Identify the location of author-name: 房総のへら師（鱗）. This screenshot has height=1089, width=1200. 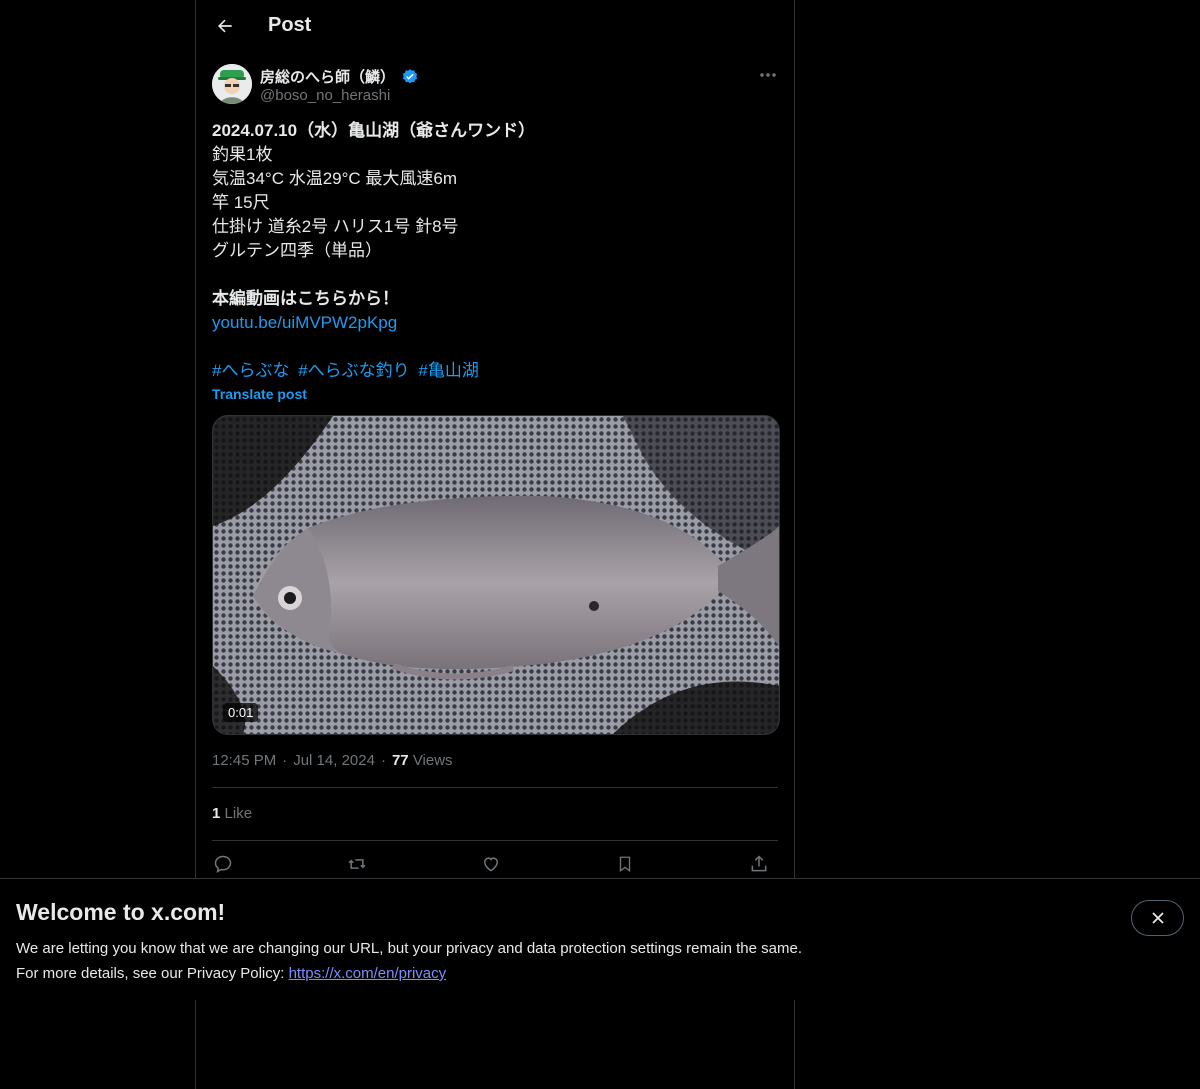
(339, 76).